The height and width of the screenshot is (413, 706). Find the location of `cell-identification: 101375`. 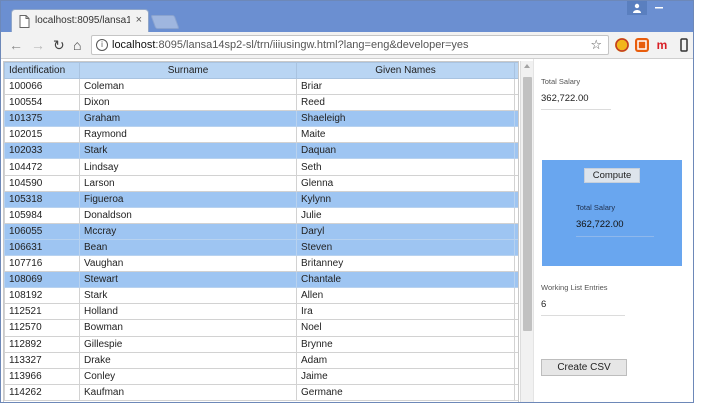

cell-identification: 101375 is located at coordinates (42, 119).